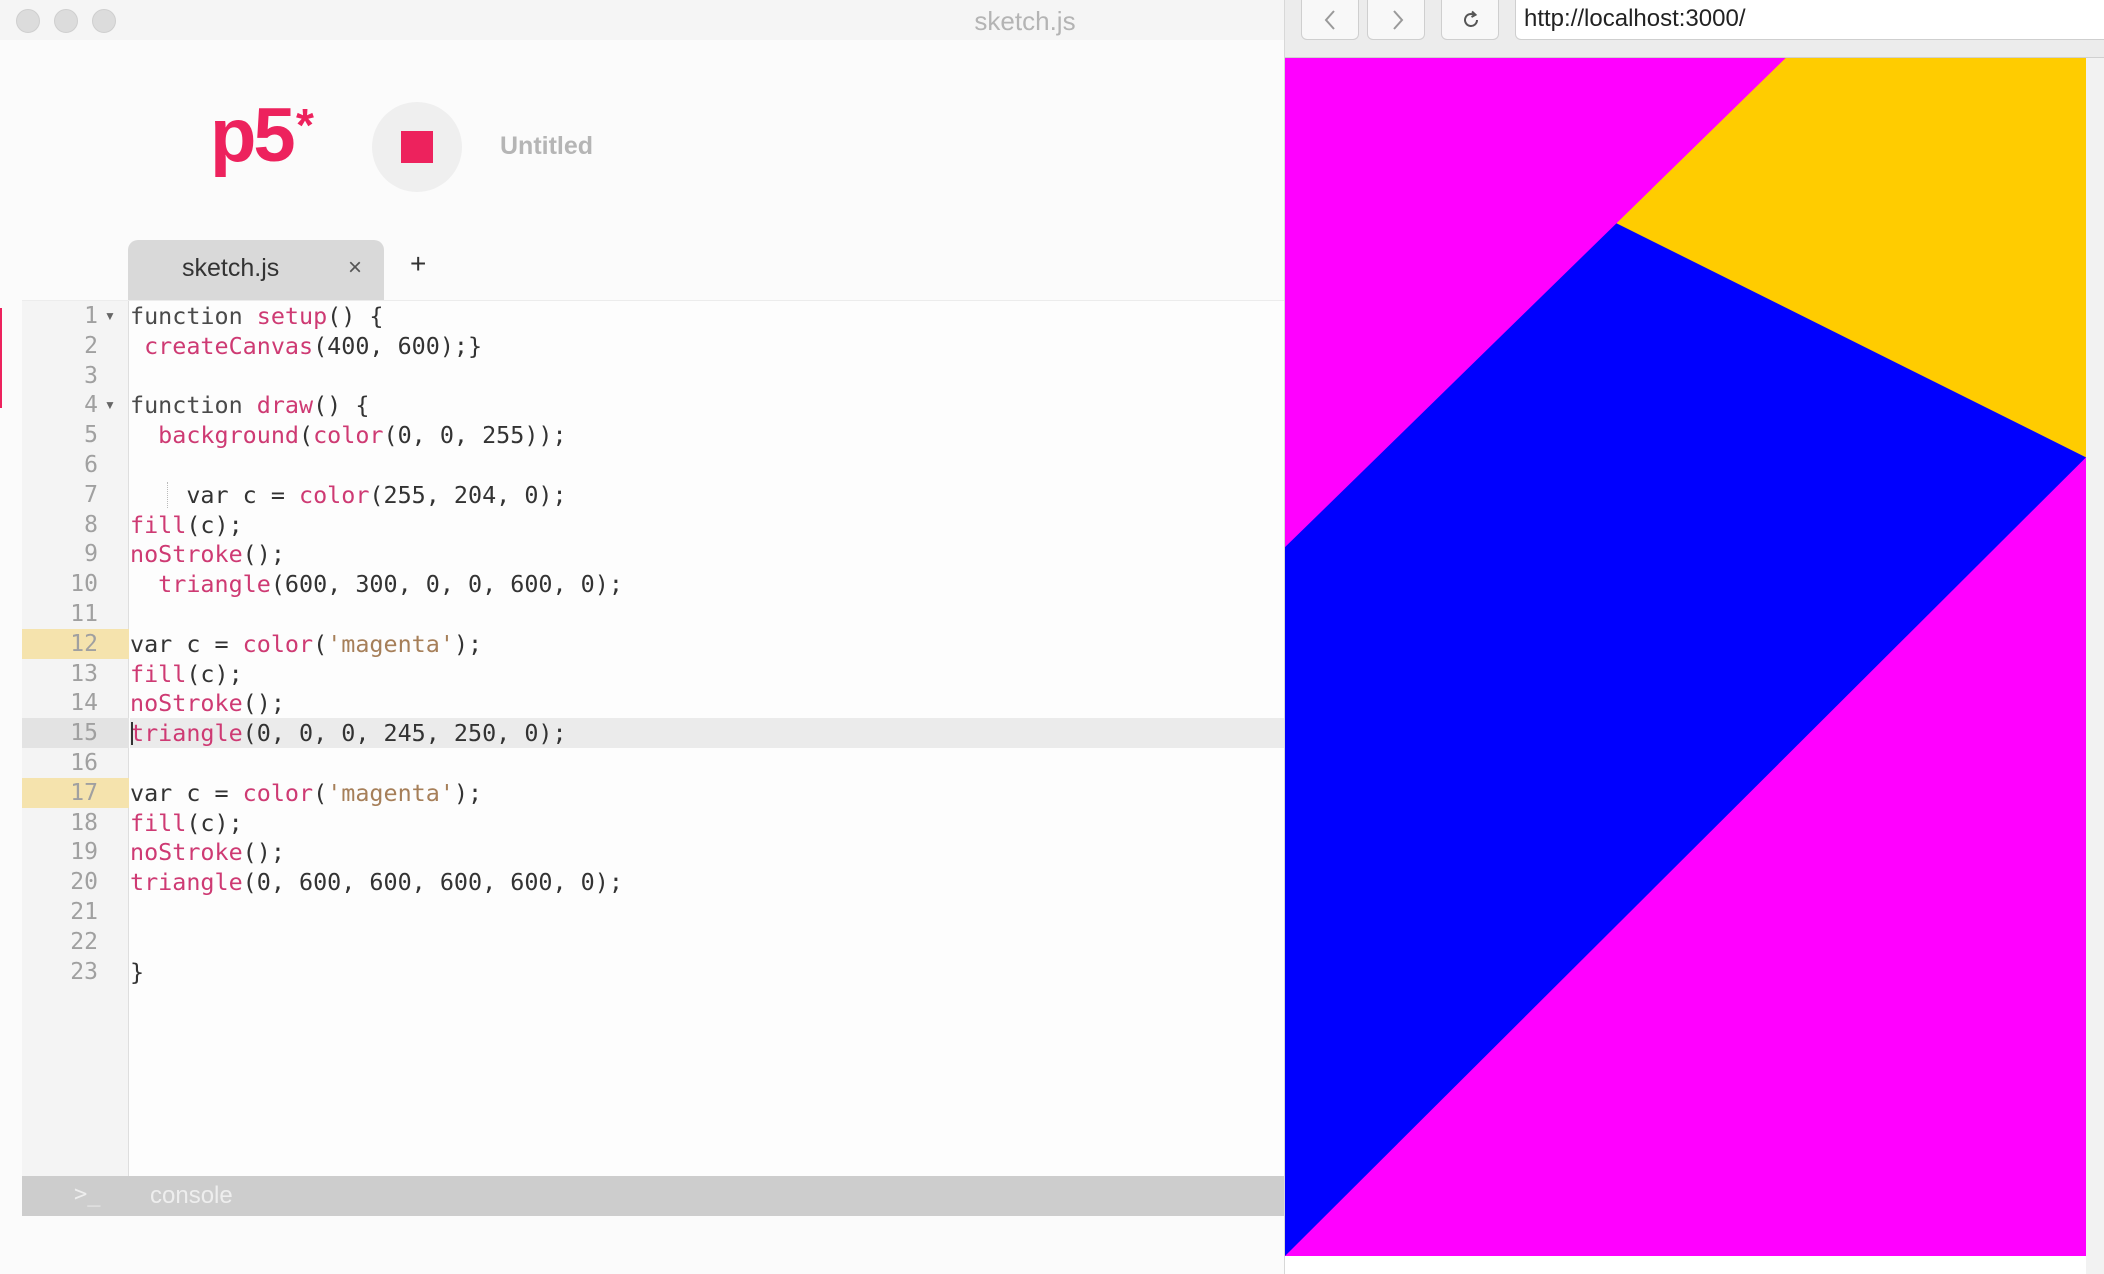 The width and height of the screenshot is (2104, 1274). I want to click on add-tab-button: +, so click(418, 264).